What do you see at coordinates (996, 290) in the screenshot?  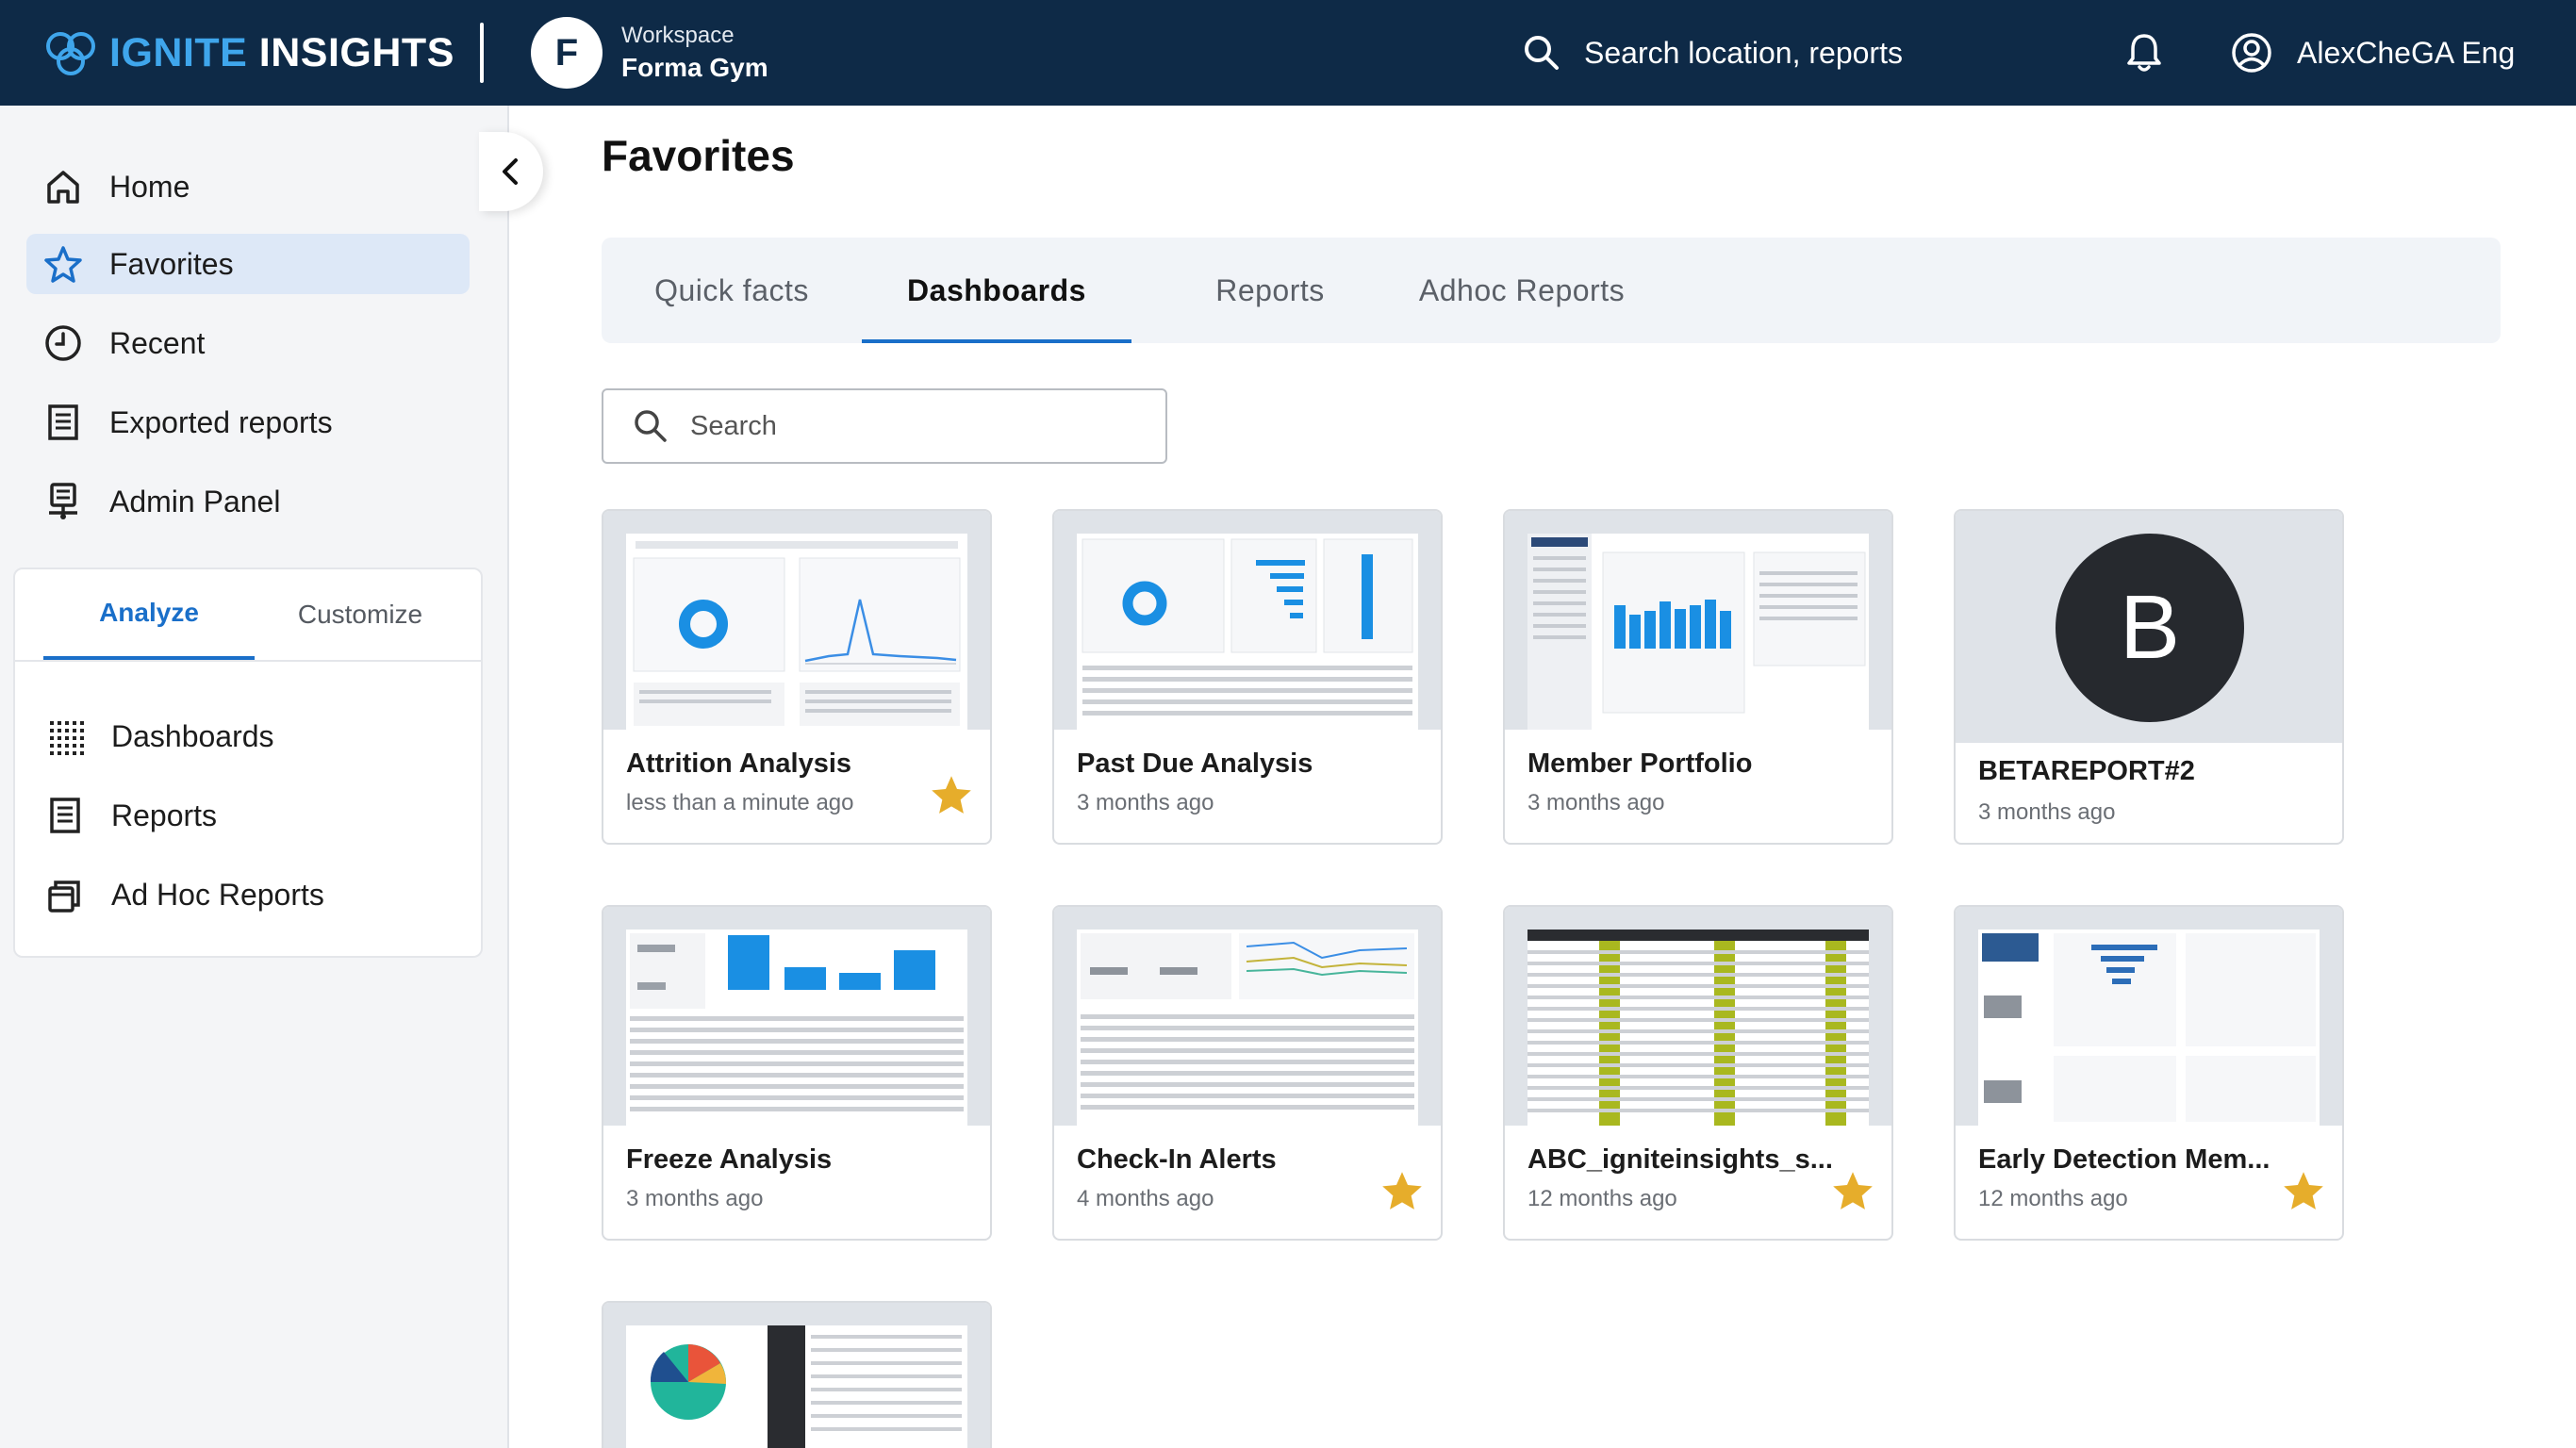 I see `tab-dashboards: Dashboards` at bounding box center [996, 290].